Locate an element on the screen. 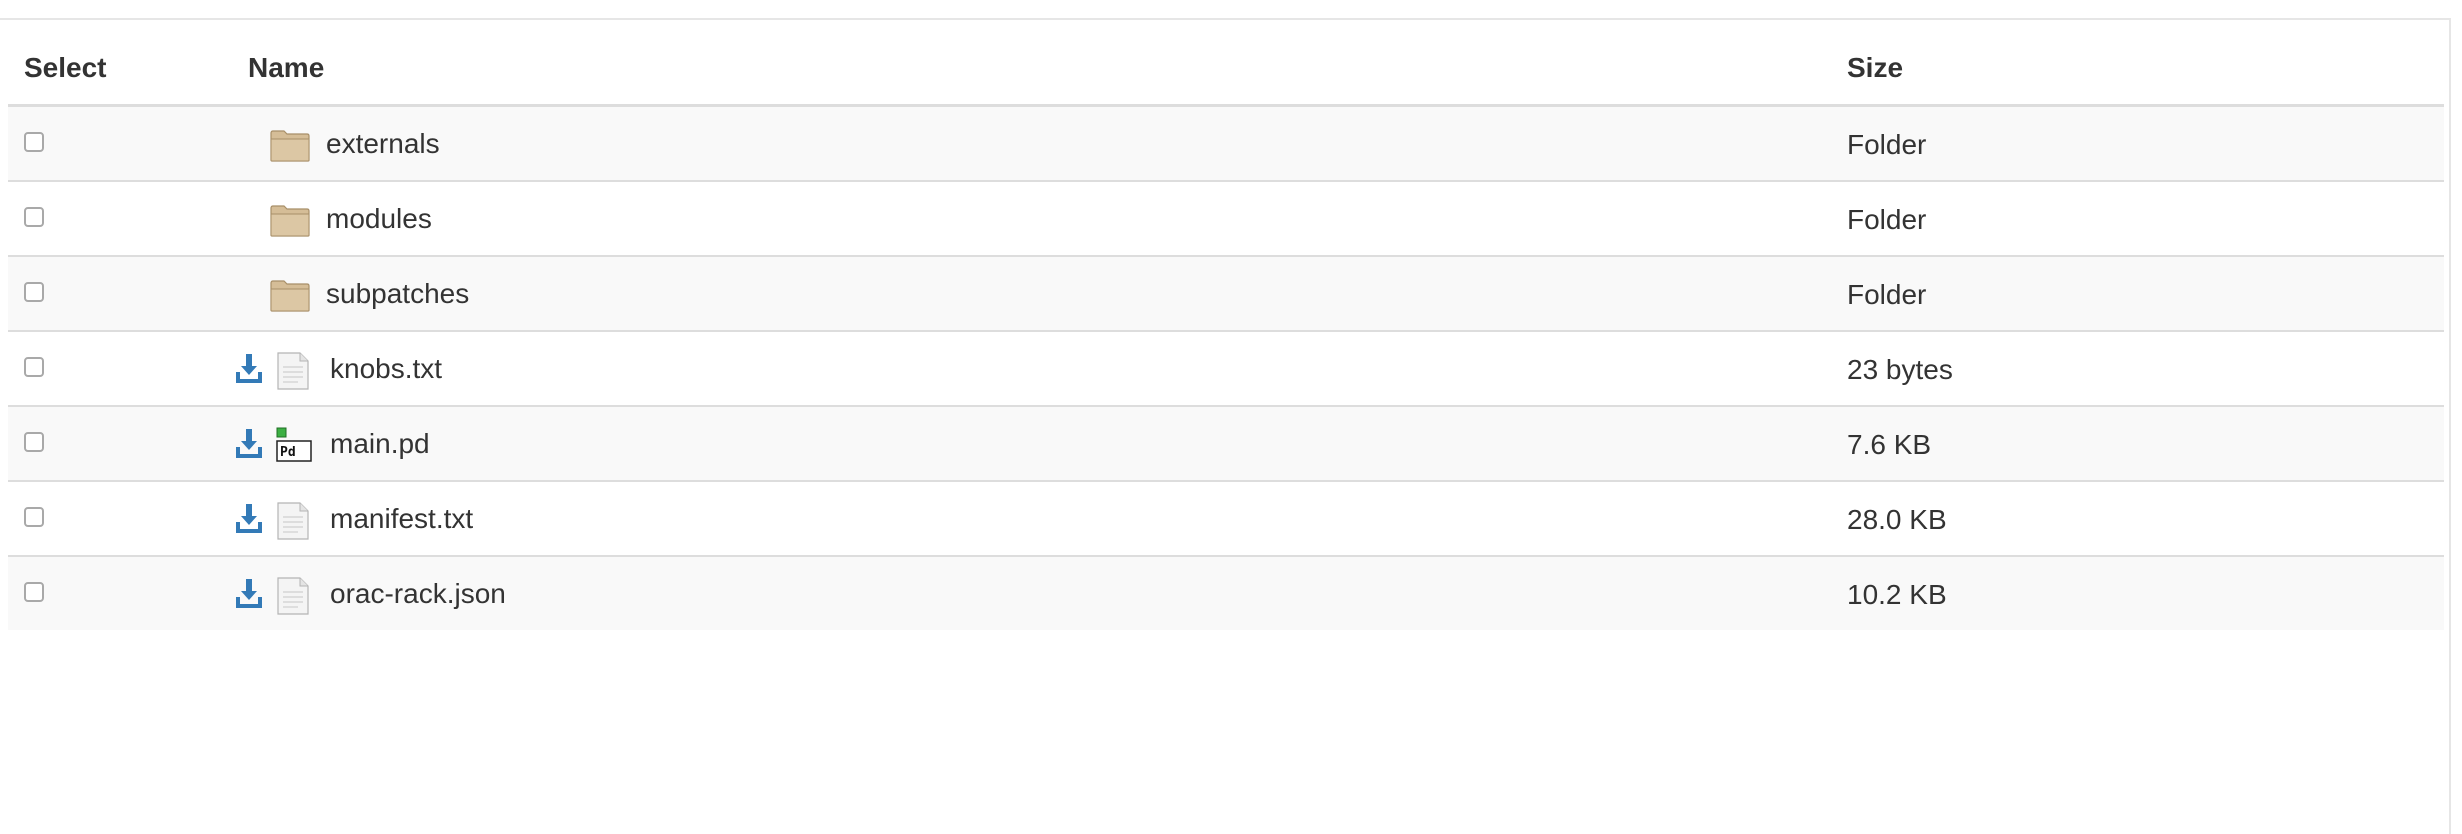 The height and width of the screenshot is (834, 2462). size-column-header: Size is located at coordinates (1875, 68).